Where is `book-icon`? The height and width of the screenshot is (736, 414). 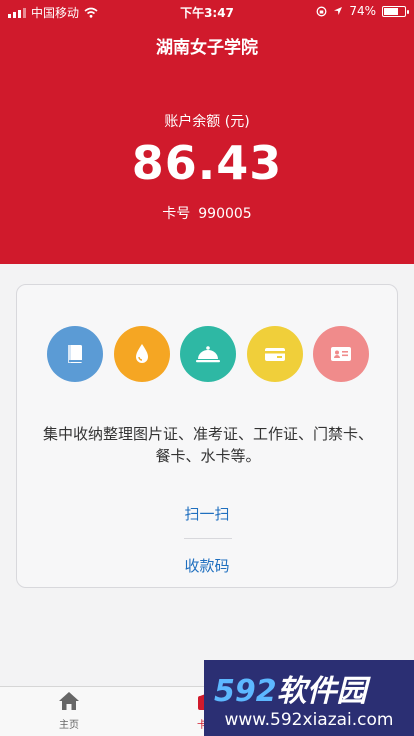
book-icon is located at coordinates (75, 354).